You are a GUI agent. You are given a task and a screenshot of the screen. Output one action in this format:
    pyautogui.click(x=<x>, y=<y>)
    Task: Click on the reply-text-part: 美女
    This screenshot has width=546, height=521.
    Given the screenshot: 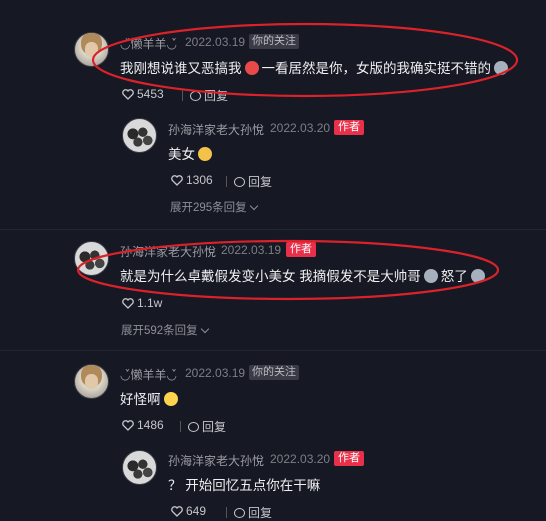 What is the action you would take?
    pyautogui.click(x=181, y=154)
    